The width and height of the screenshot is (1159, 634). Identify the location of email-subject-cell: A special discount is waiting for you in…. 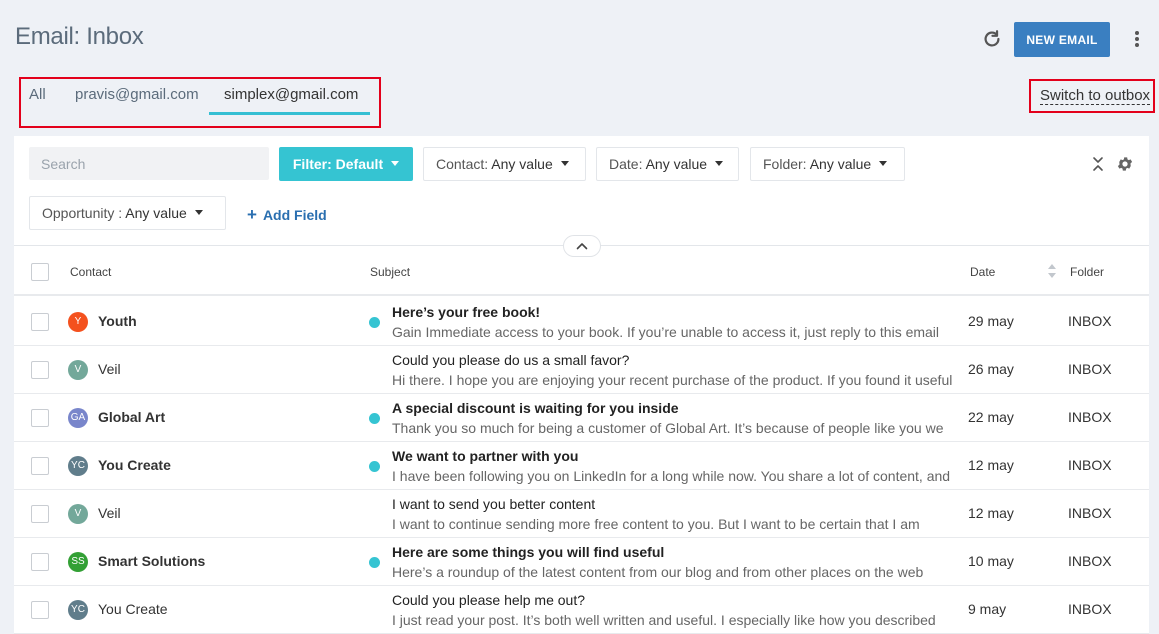
(673, 418).